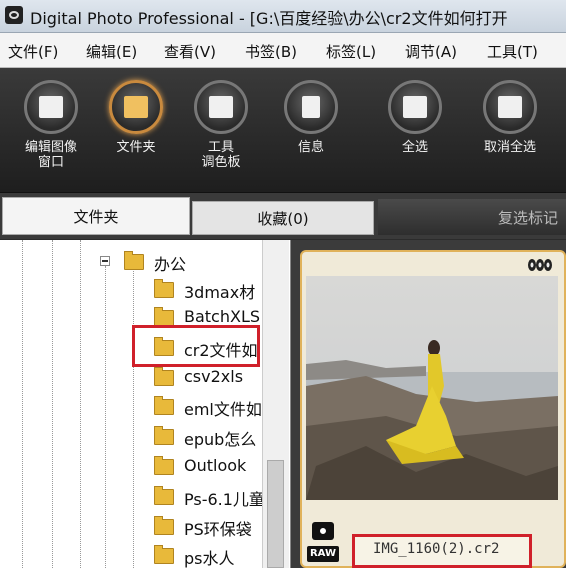 Image resolution: width=566 pixels, height=568 pixels. What do you see at coordinates (311, 107) in the screenshot?
I see `info-icon` at bounding box center [311, 107].